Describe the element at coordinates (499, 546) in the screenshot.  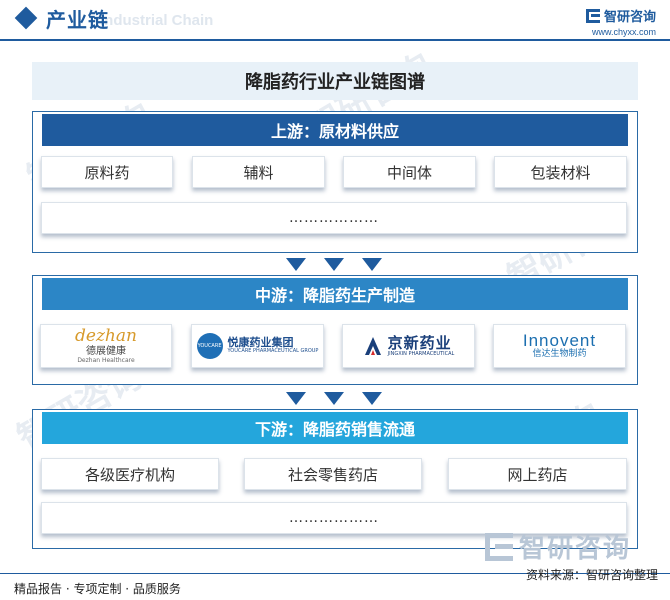
I see `brand-watermark-icon` at that location.